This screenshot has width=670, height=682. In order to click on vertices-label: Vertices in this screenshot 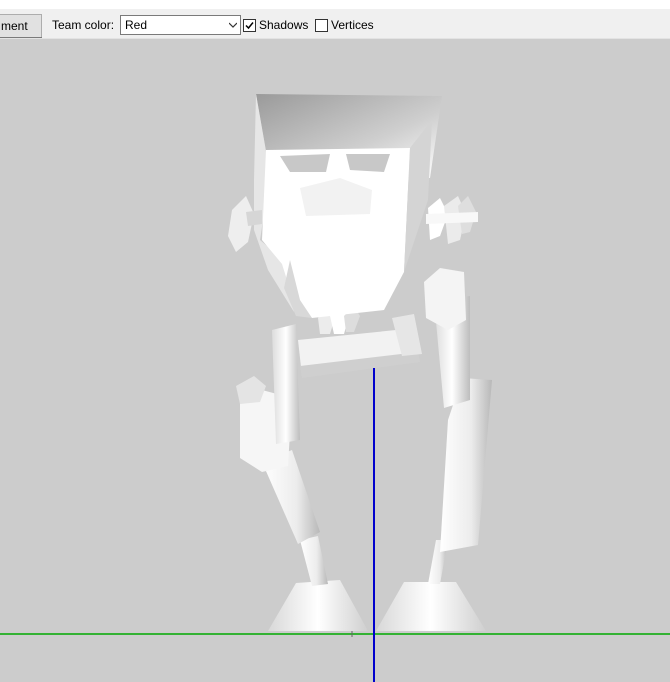, I will do `click(352, 25)`.